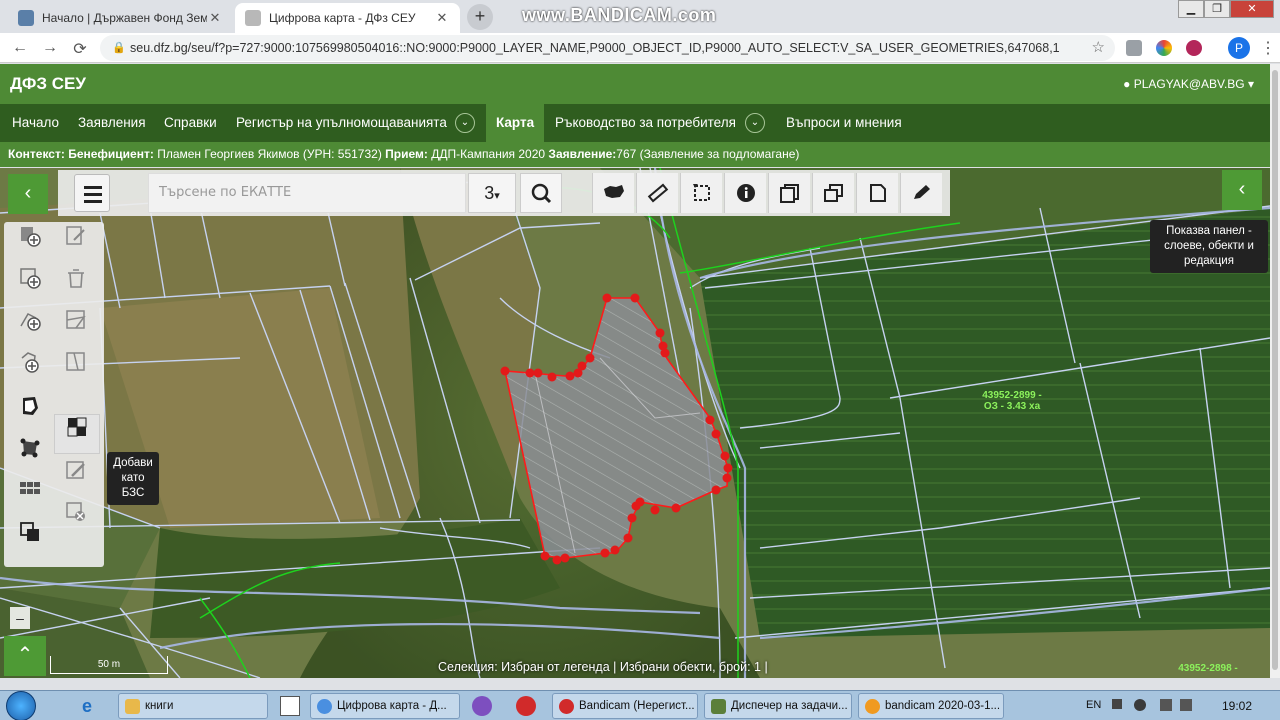 The height and width of the screenshot is (720, 1280). Describe the element at coordinates (120, 18) in the screenshot. I see `tab-home: Начало | Държавен Фонд Земе ✕` at that location.